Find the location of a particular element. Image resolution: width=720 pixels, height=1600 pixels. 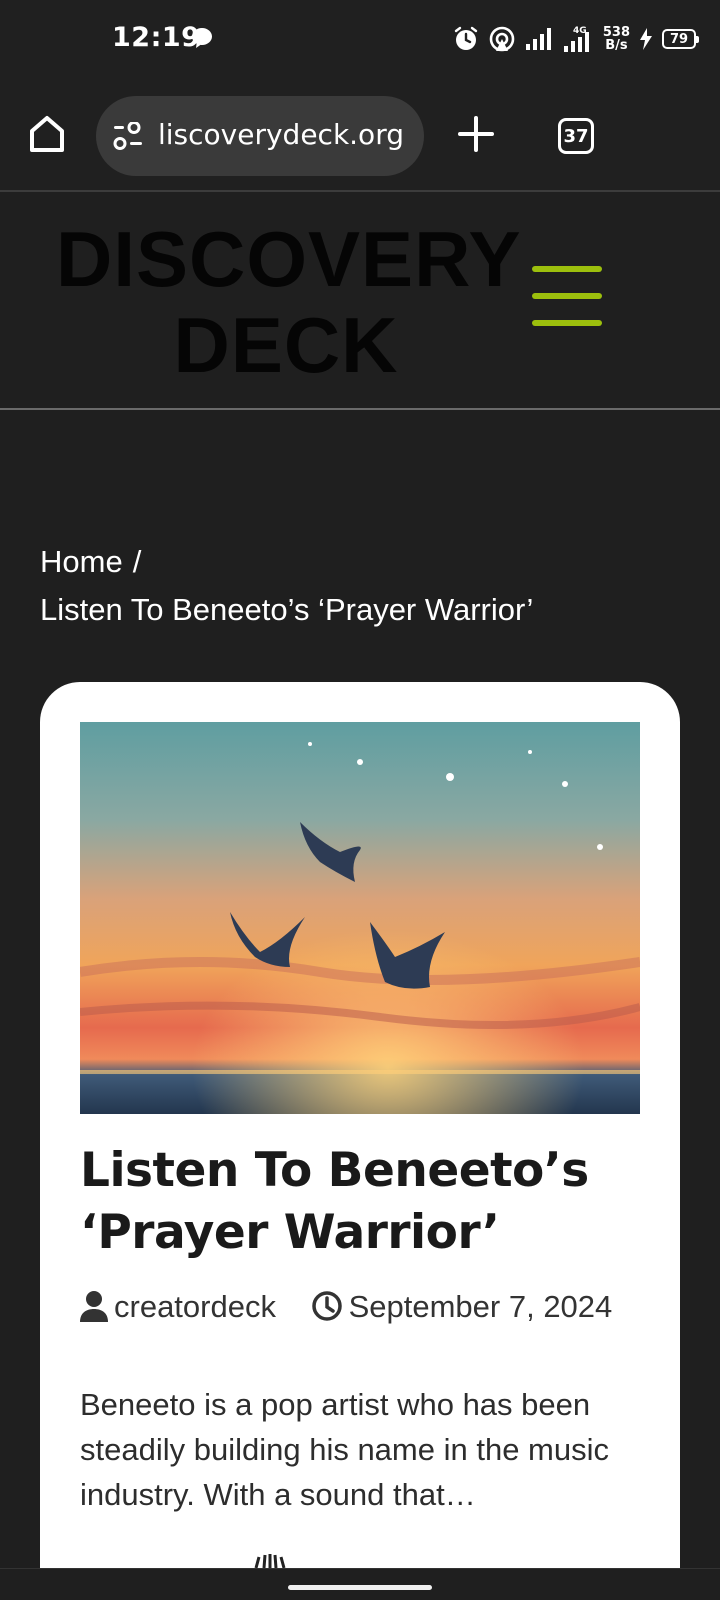

menu-hamburger-icon is located at coordinates (567, 298).